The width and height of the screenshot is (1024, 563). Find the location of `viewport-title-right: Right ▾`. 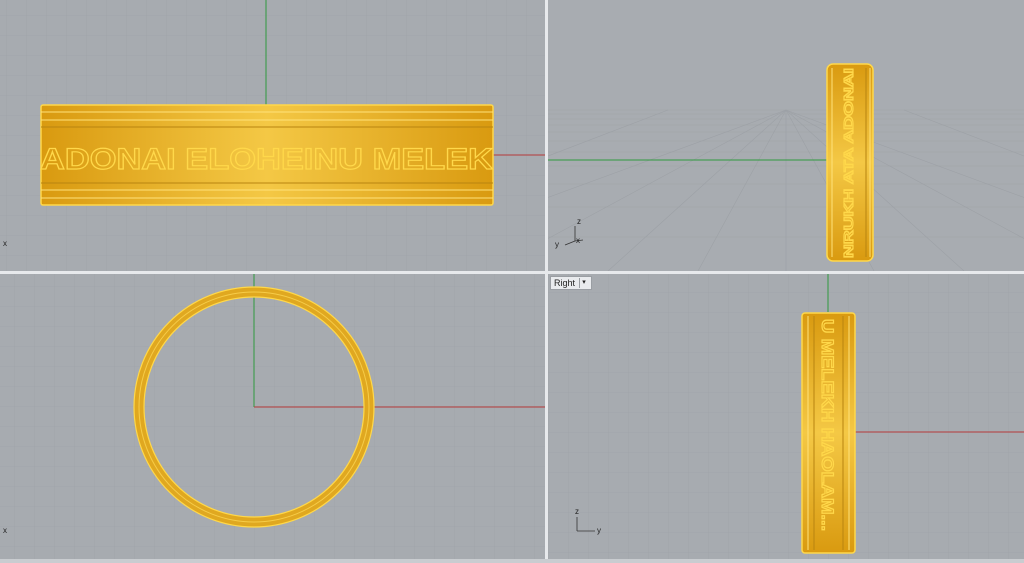

viewport-title-right: Right ▾ is located at coordinates (571, 283).